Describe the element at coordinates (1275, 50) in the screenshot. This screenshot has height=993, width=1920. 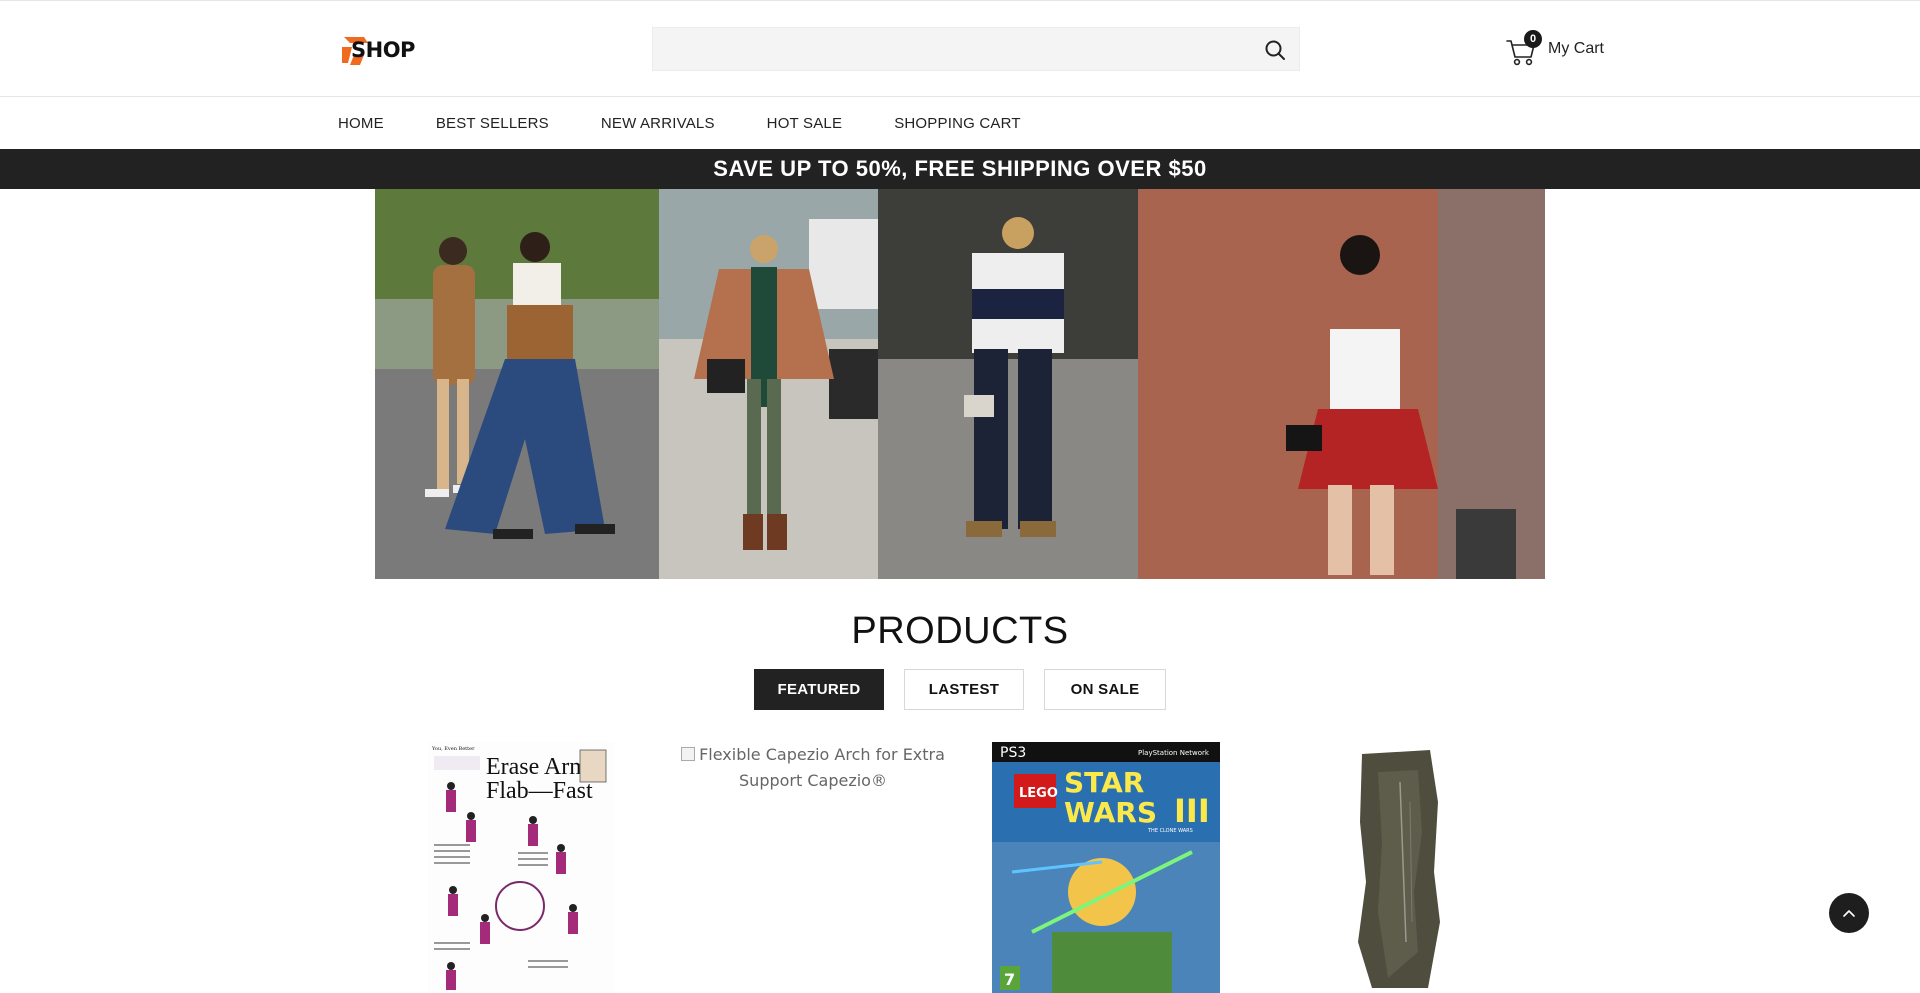
I see `search-icon` at that location.